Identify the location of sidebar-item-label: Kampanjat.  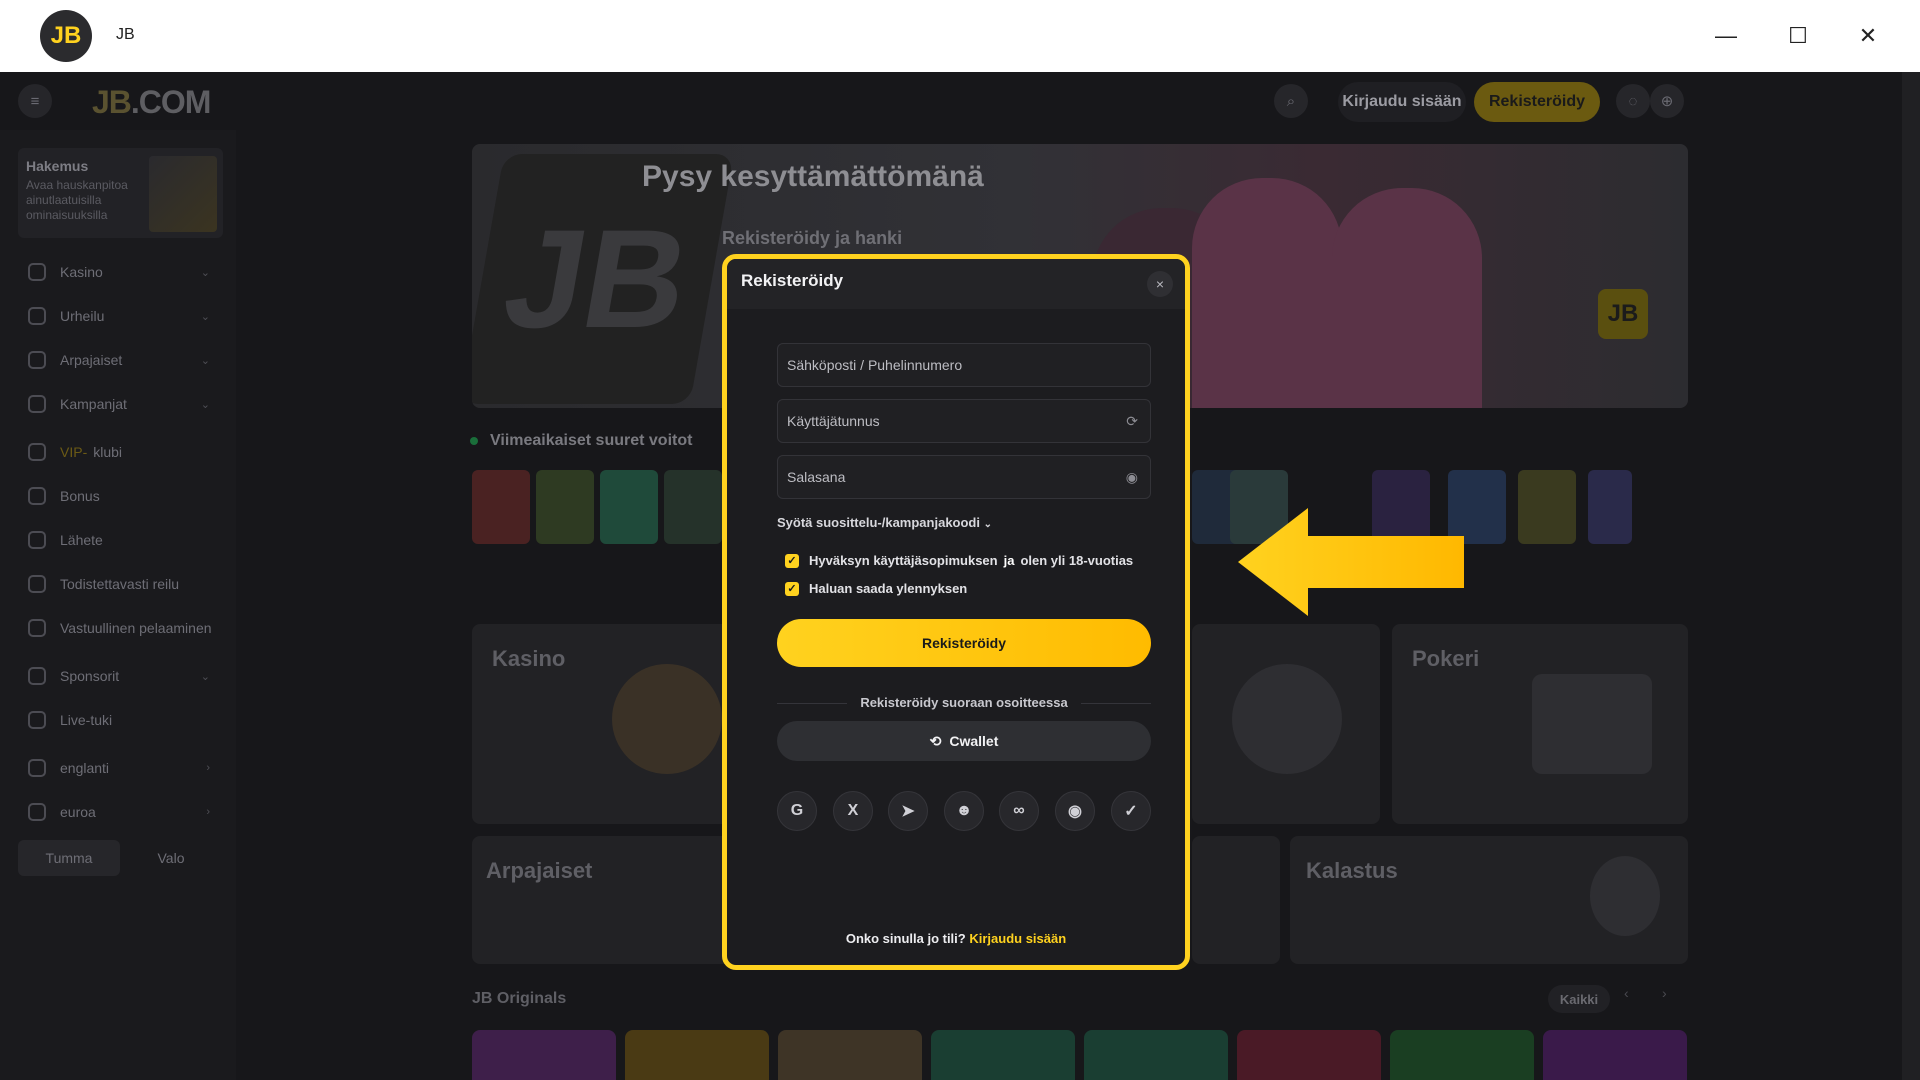
(93, 404).